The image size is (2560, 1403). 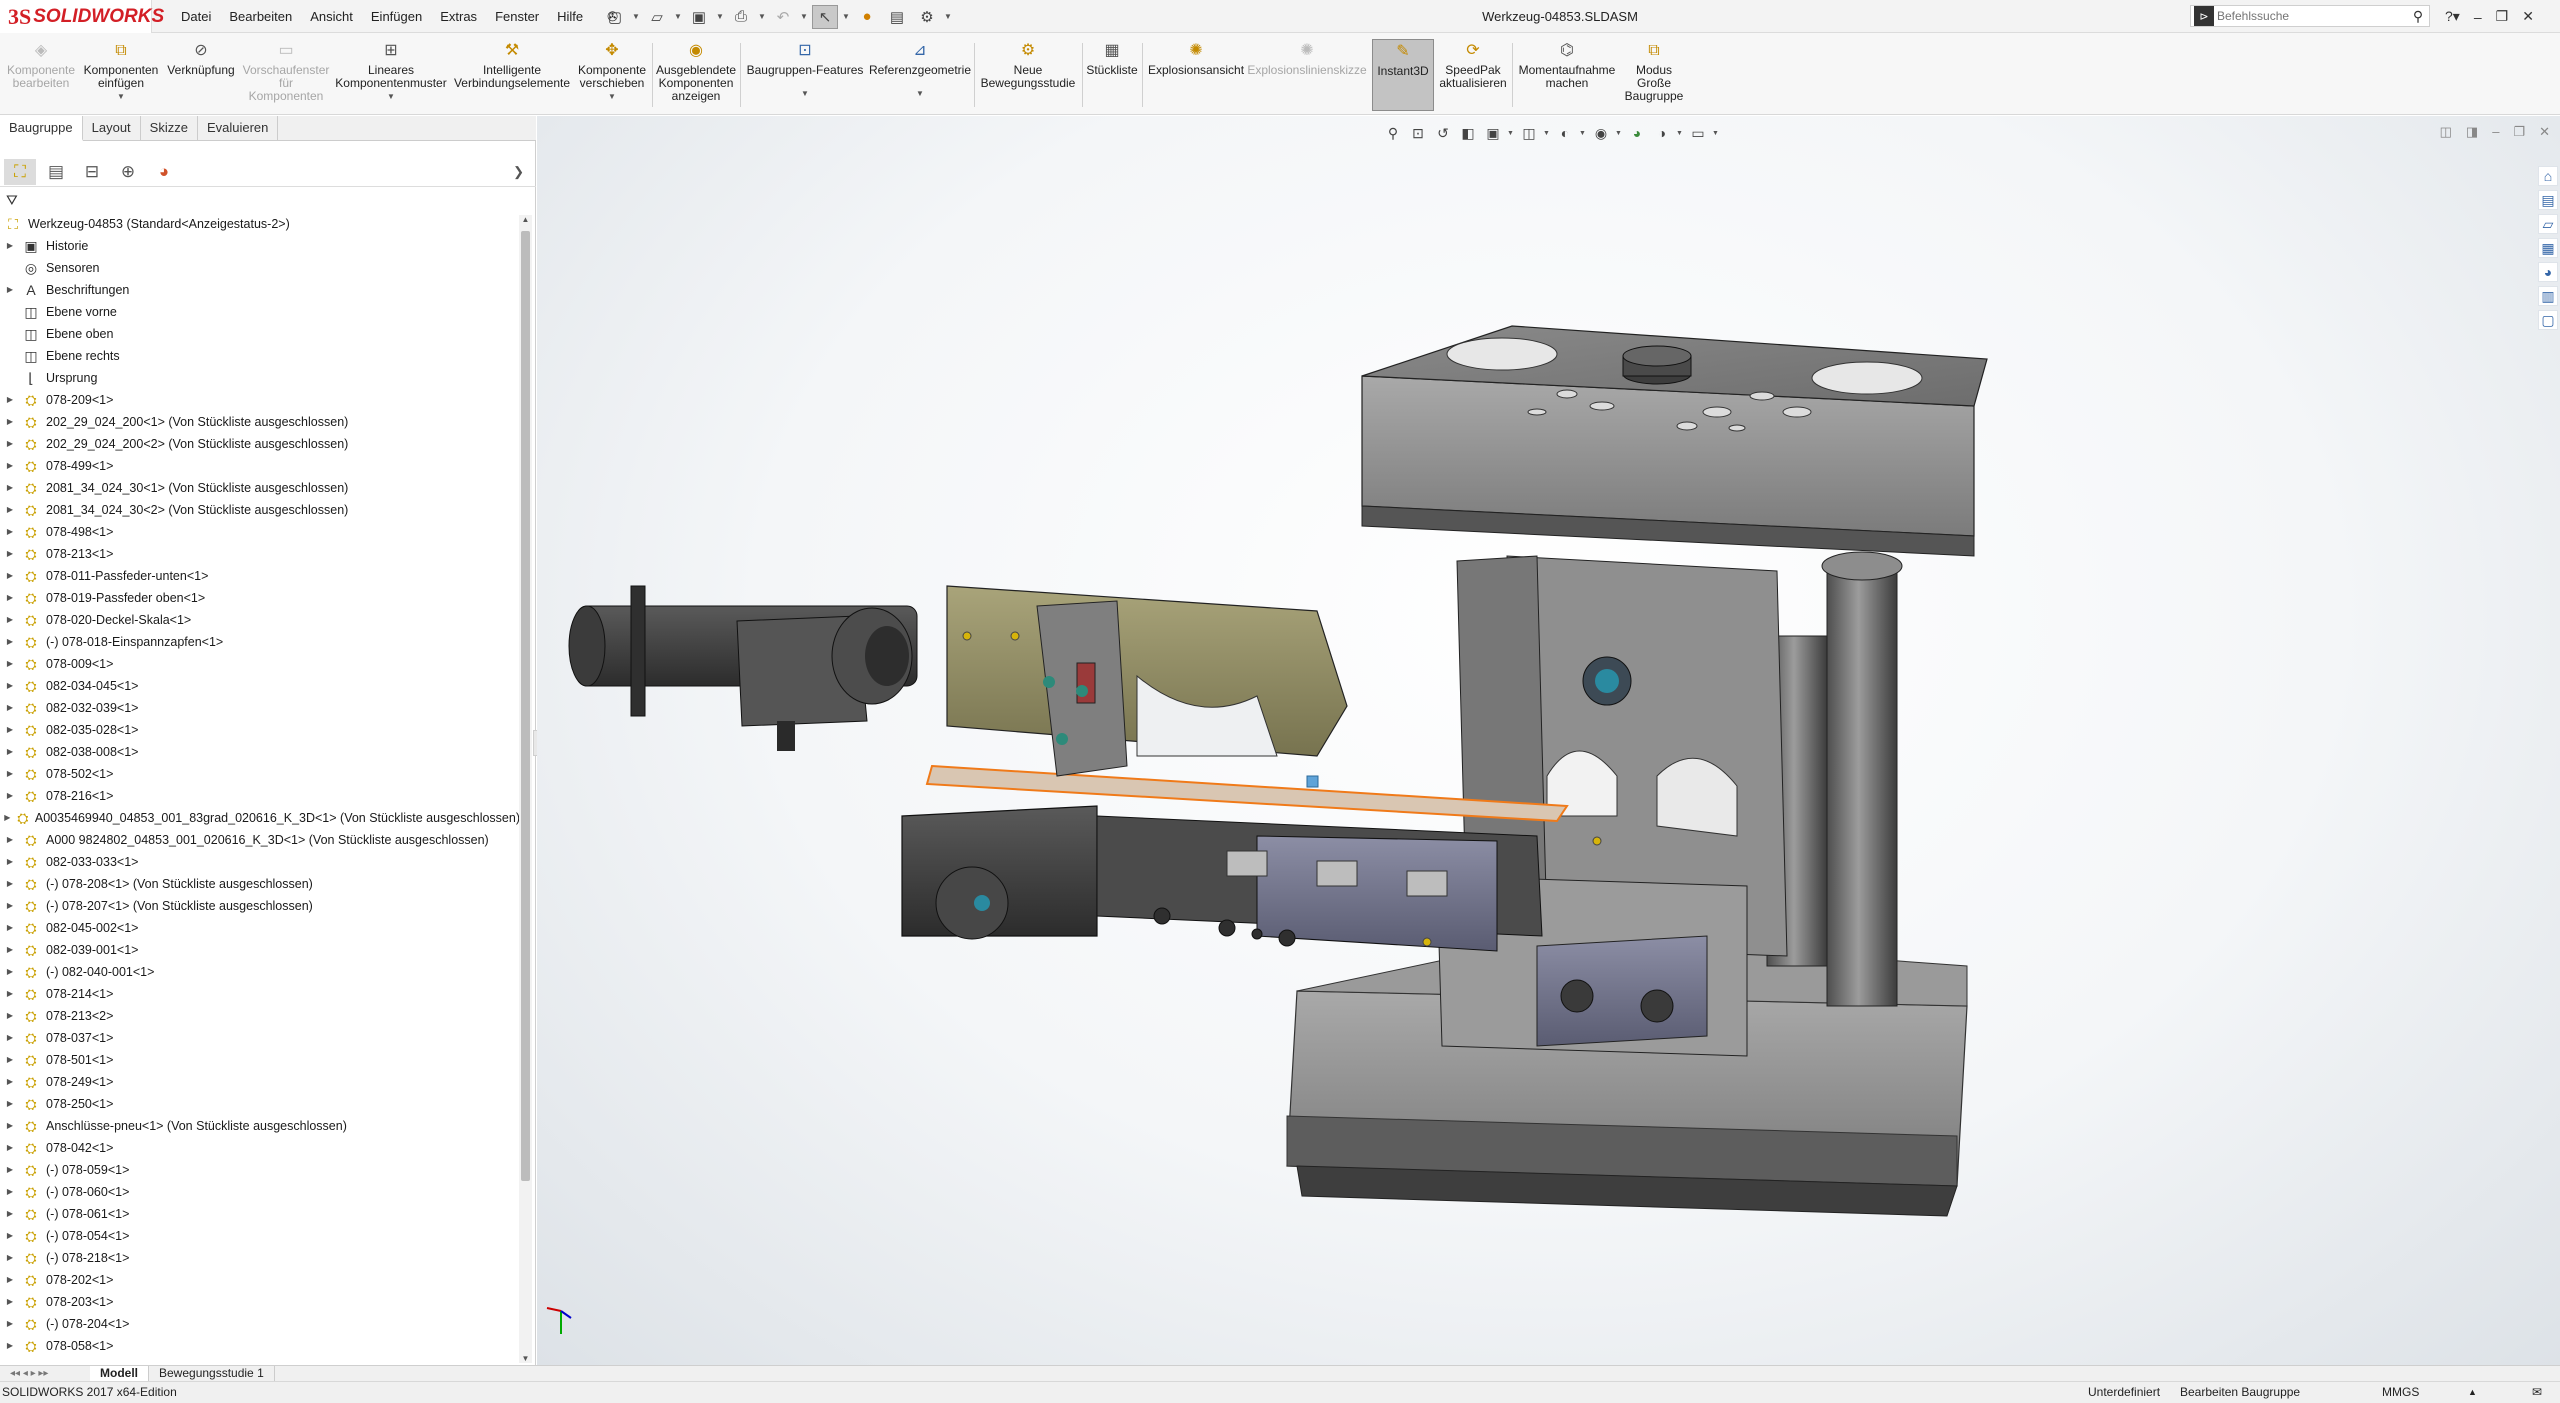 I want to click on menu-fenster: Fenster, so click(x=517, y=16).